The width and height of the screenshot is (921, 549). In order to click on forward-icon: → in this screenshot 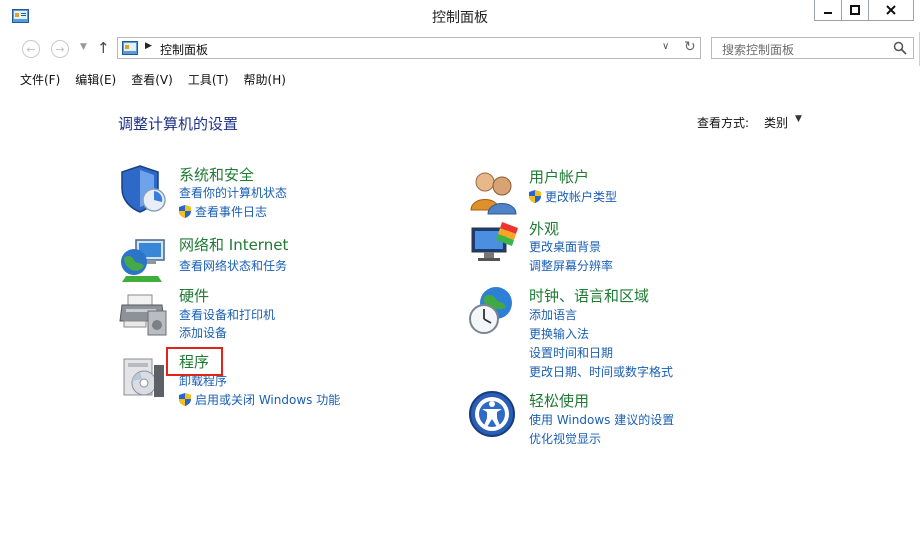, I will do `click(60, 49)`.